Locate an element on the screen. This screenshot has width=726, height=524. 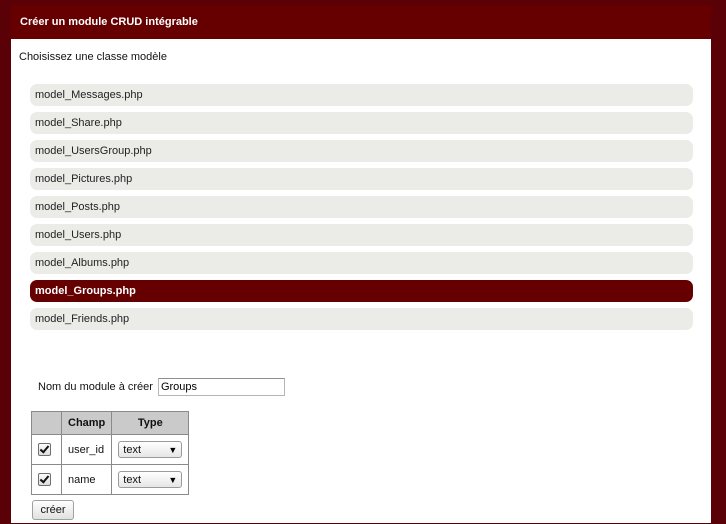
model-item-pictures: model_Pictures.php is located at coordinates (361, 179).